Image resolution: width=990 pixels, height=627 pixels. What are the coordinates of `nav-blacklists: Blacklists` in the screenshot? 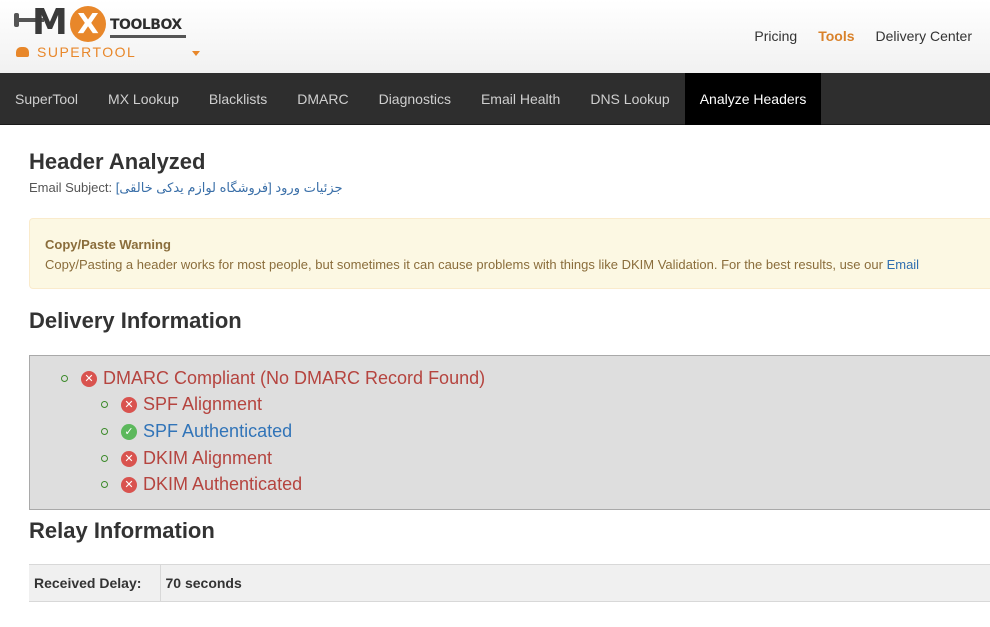 It's located at (238, 99).